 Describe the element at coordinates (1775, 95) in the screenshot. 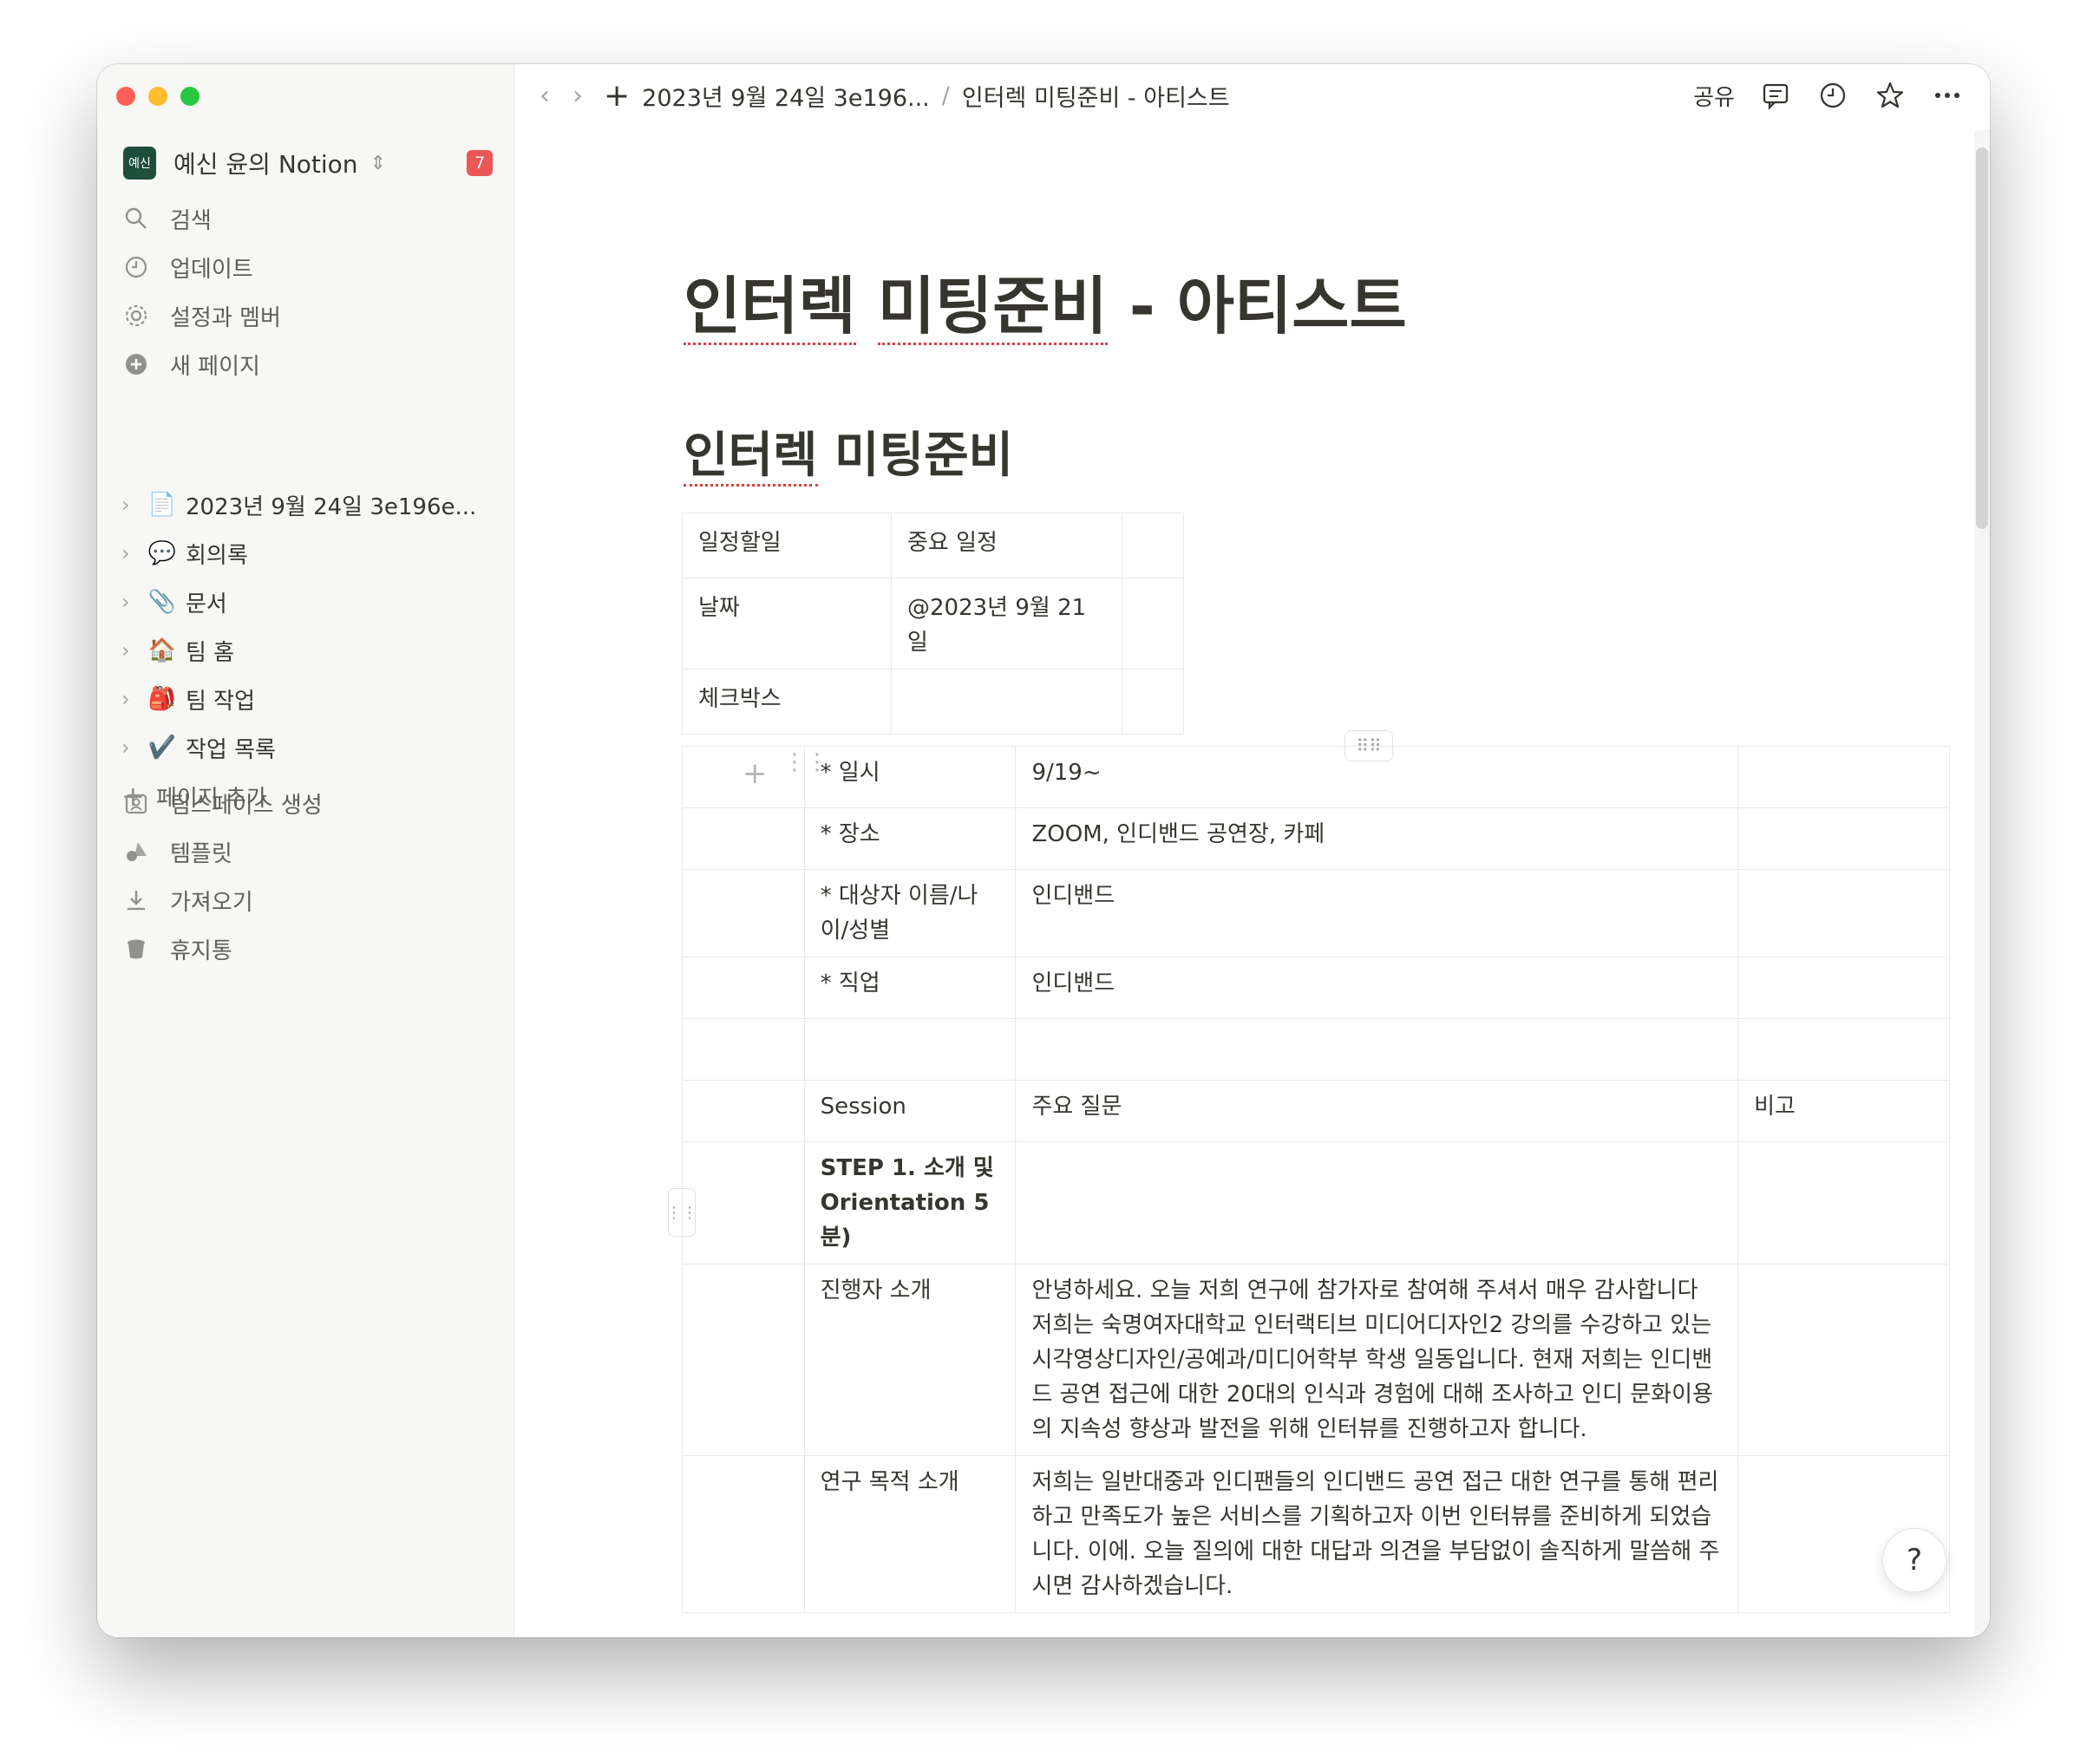

I see `comment-icon` at that location.